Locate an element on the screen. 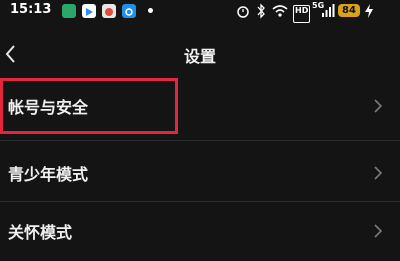 This screenshot has width=400, height=261. header: 设置 is located at coordinates (200, 54).